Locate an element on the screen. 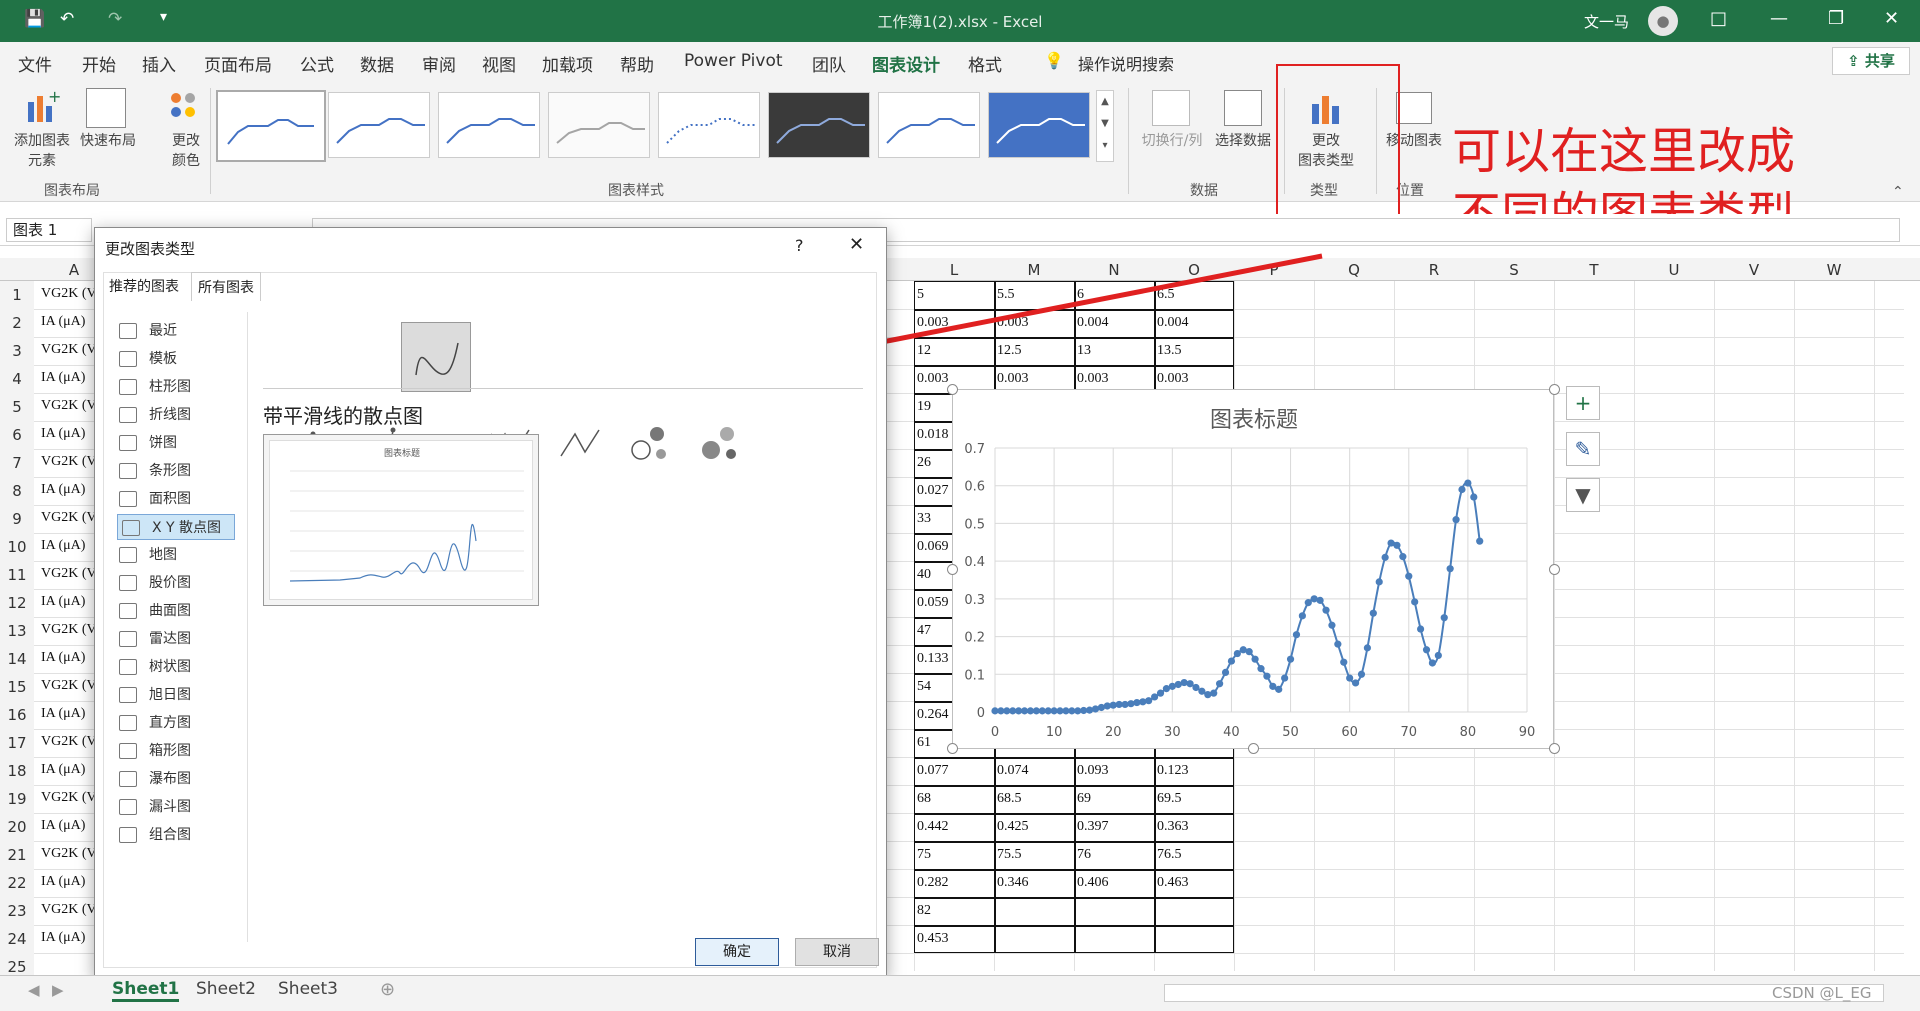 The image size is (1920, 1011). row-header: 20 is located at coordinates (17, 827).